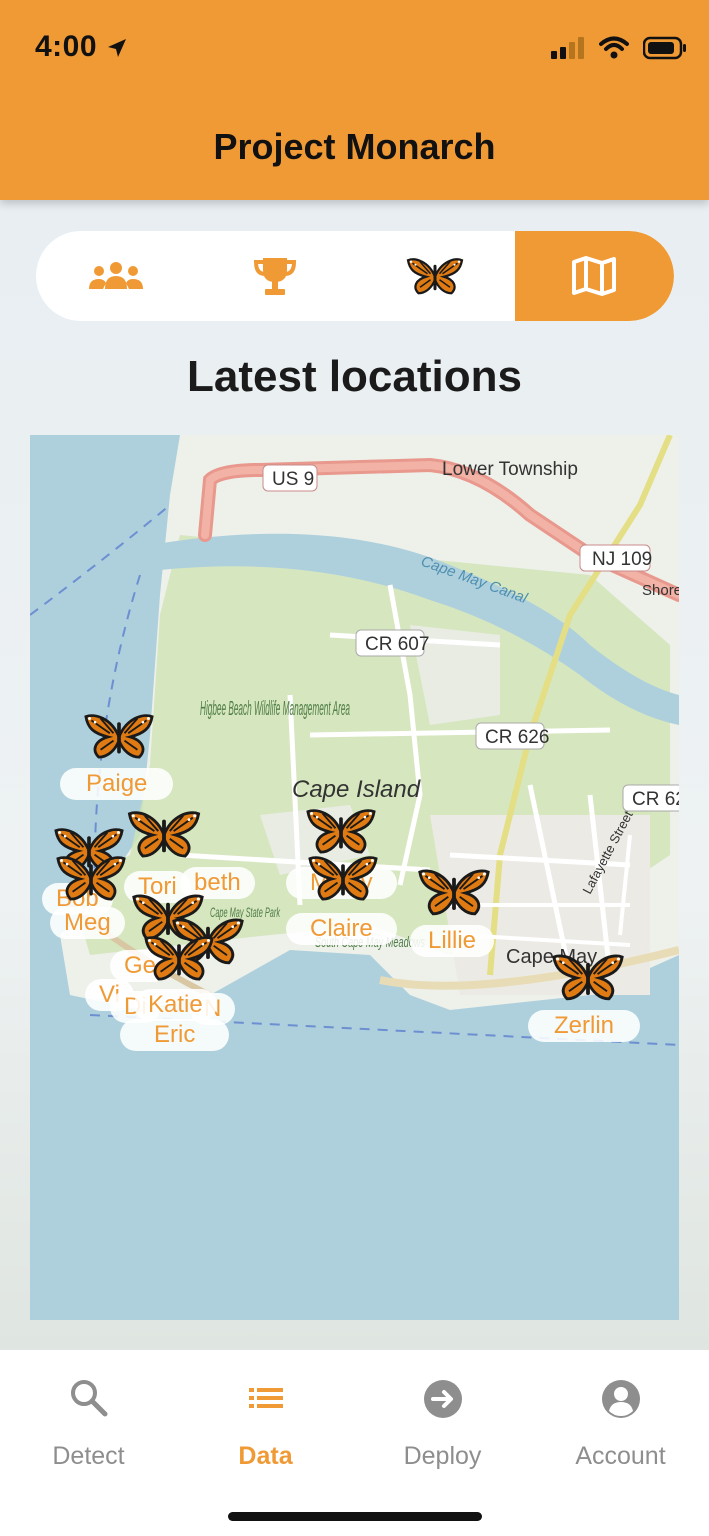 The image size is (709, 1536). I want to click on tab-label-deploy: Deploy, so click(442, 1456).